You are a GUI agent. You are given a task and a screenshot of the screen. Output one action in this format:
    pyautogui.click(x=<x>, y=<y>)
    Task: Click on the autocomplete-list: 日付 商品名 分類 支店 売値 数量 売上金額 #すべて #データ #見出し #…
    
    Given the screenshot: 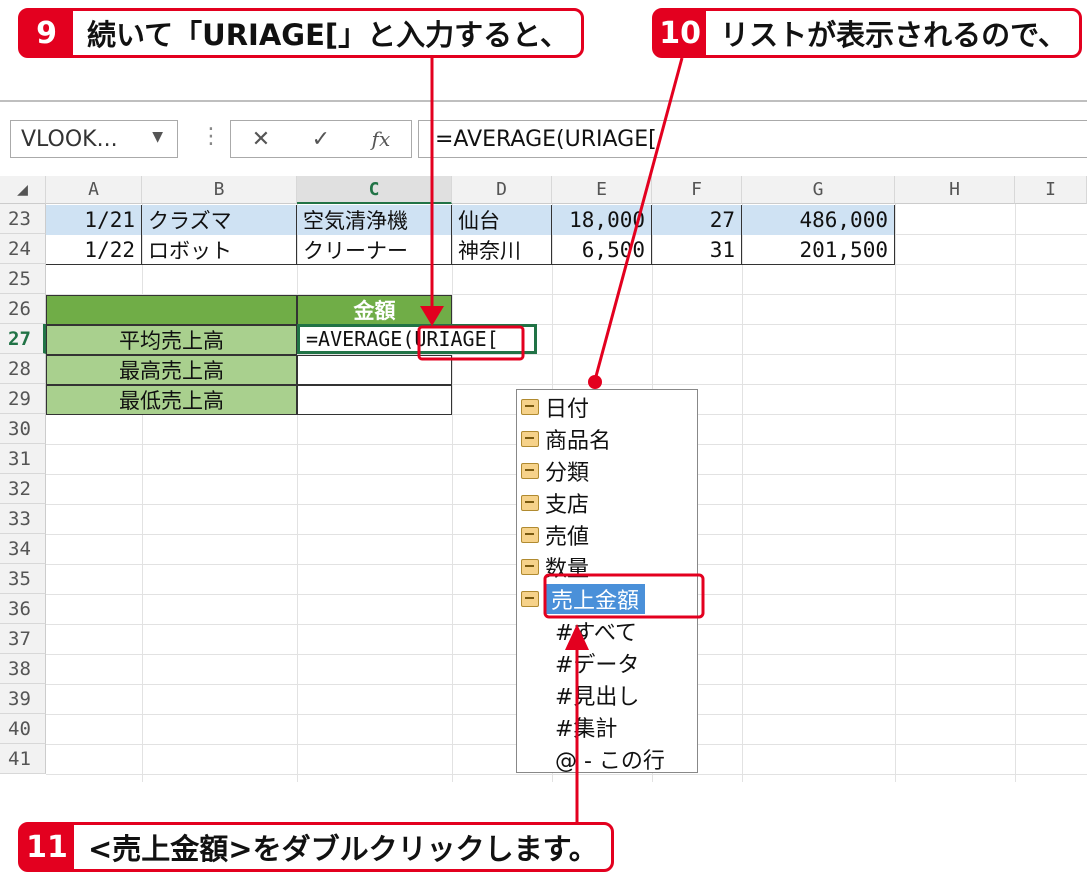 What is the action you would take?
    pyautogui.click(x=607, y=581)
    